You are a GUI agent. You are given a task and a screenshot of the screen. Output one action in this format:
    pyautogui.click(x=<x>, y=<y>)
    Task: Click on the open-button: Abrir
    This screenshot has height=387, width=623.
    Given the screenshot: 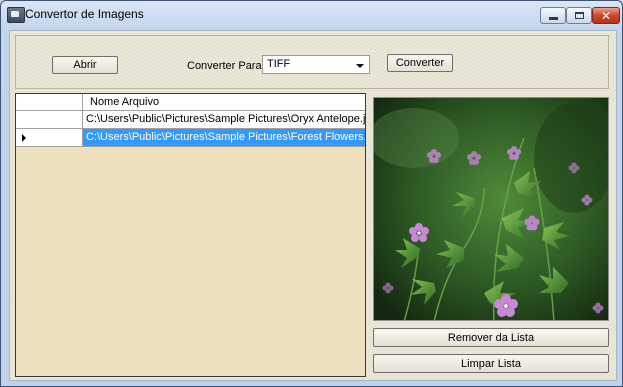 What is the action you would take?
    pyautogui.click(x=85, y=65)
    